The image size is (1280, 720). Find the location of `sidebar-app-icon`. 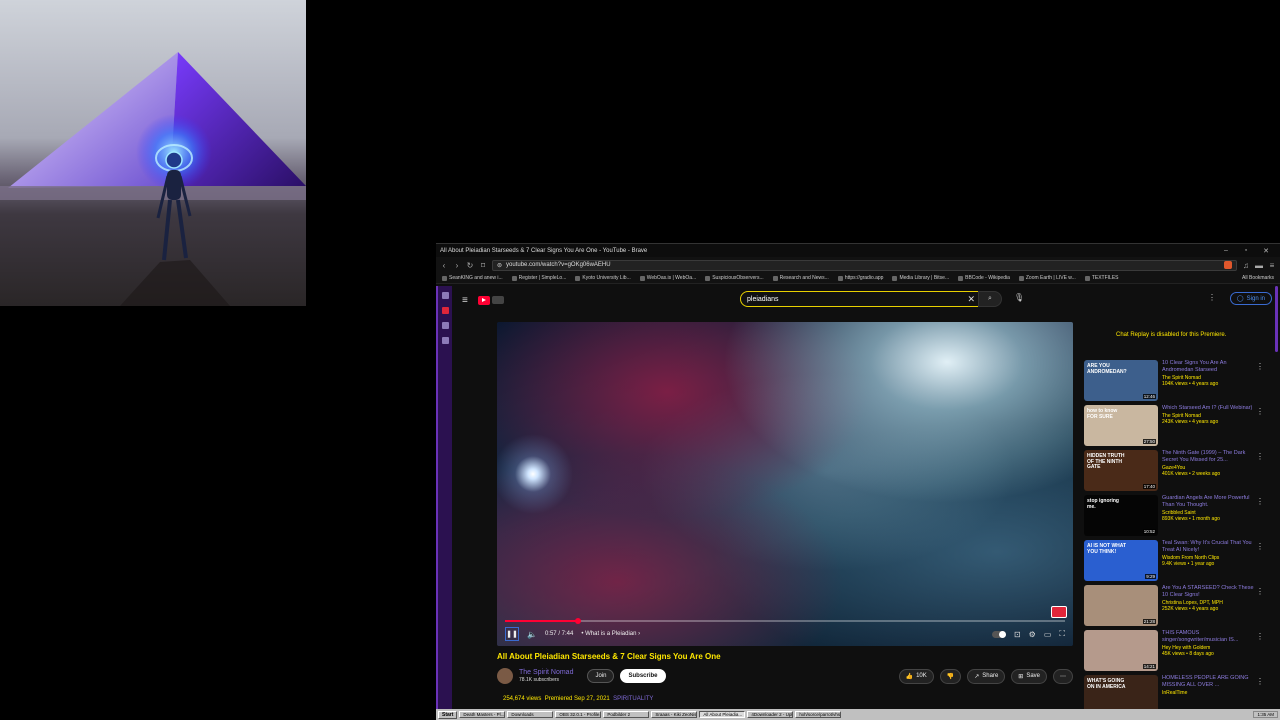

sidebar-app-icon is located at coordinates (445, 325).